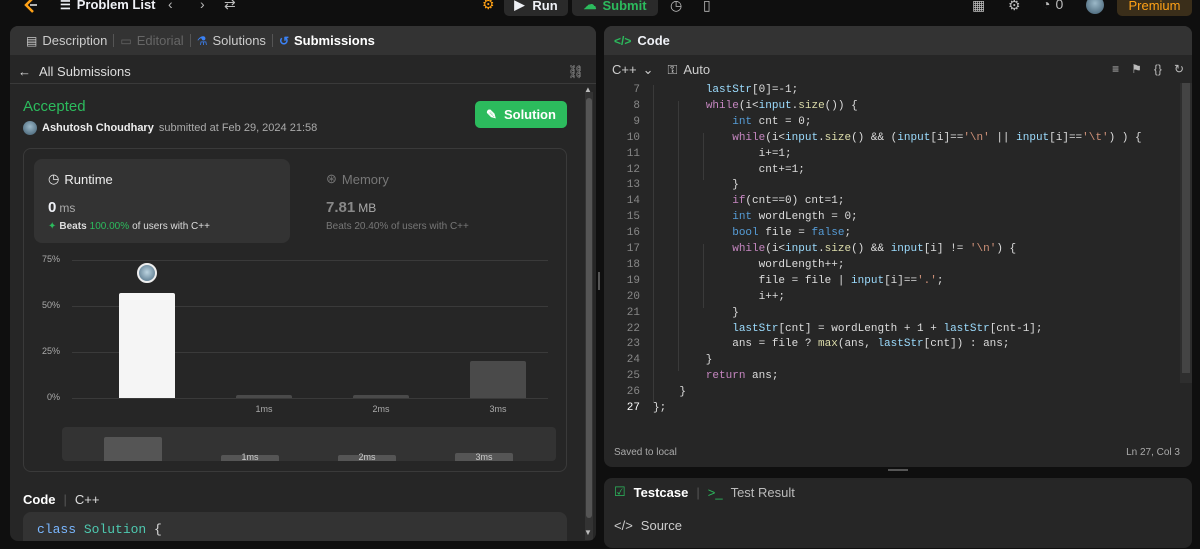  I want to click on vertical-resize-handle, so click(599, 281).